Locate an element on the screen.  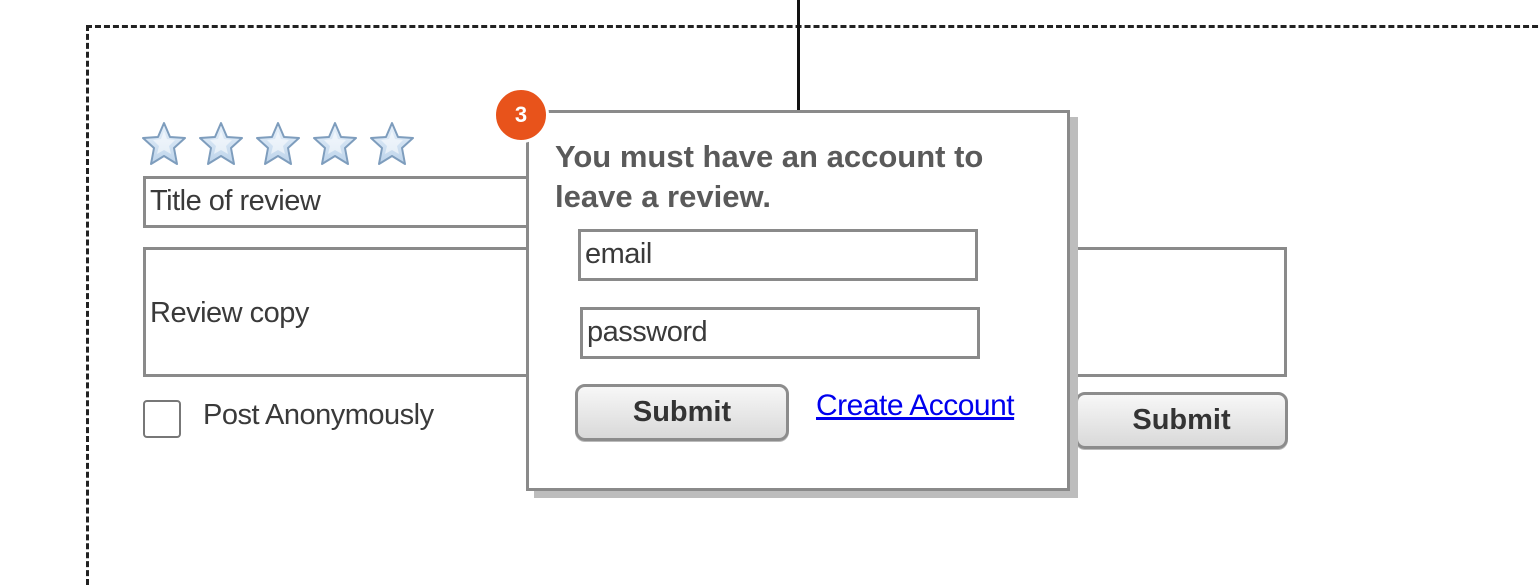
post-anonymously-label: Post Anonymously is located at coordinates (318, 415).